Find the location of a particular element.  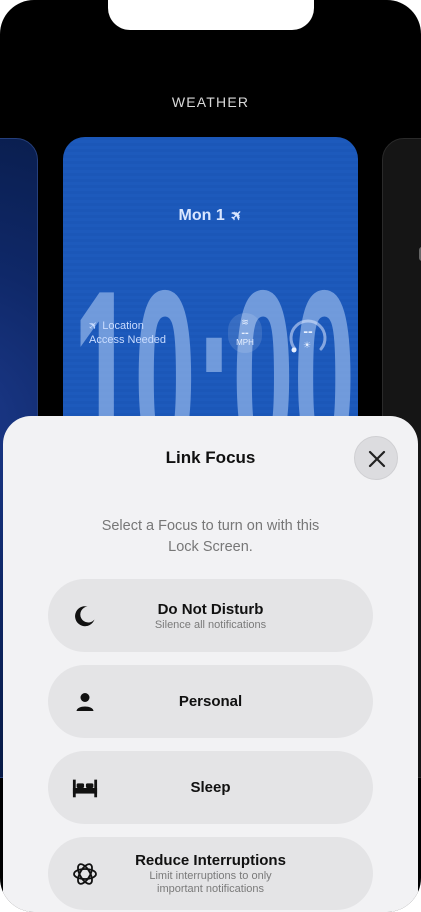

close-icon is located at coordinates (377, 459).